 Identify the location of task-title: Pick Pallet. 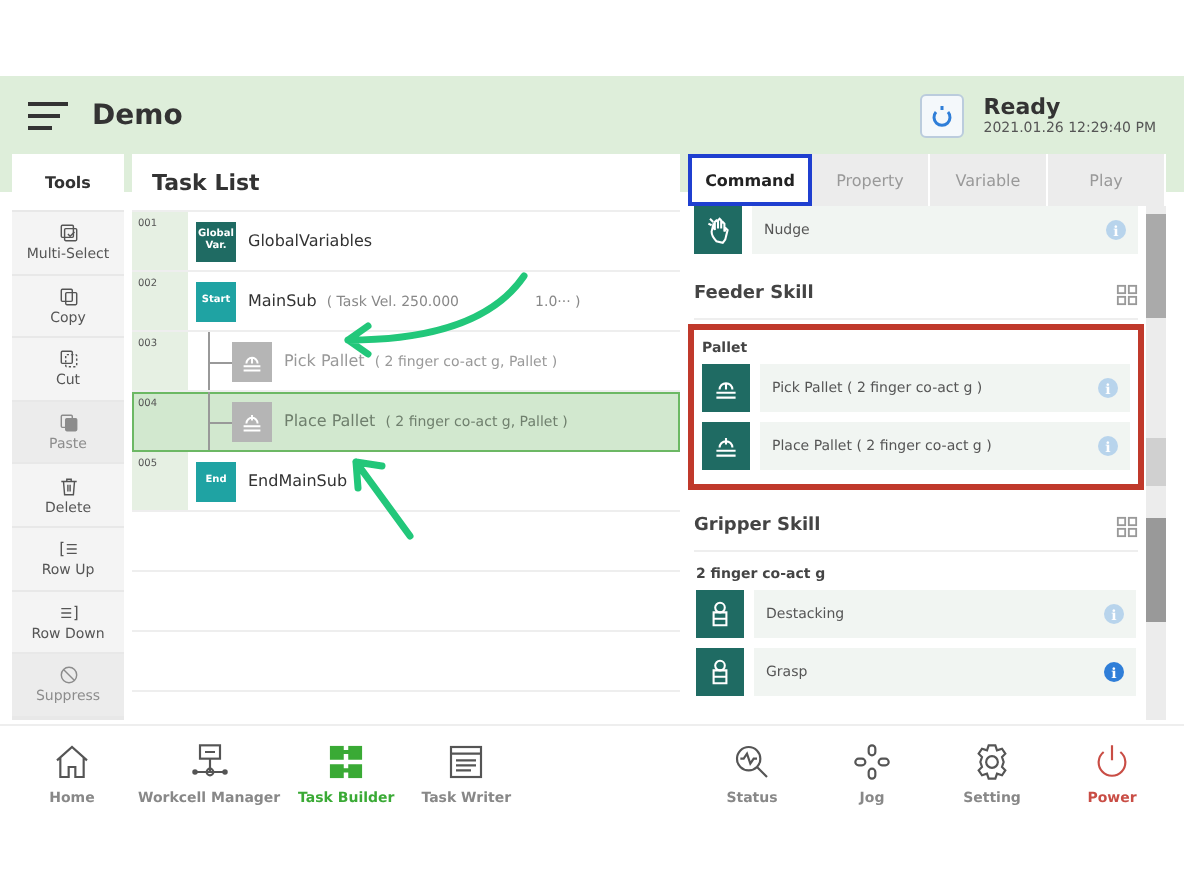
(324, 361).